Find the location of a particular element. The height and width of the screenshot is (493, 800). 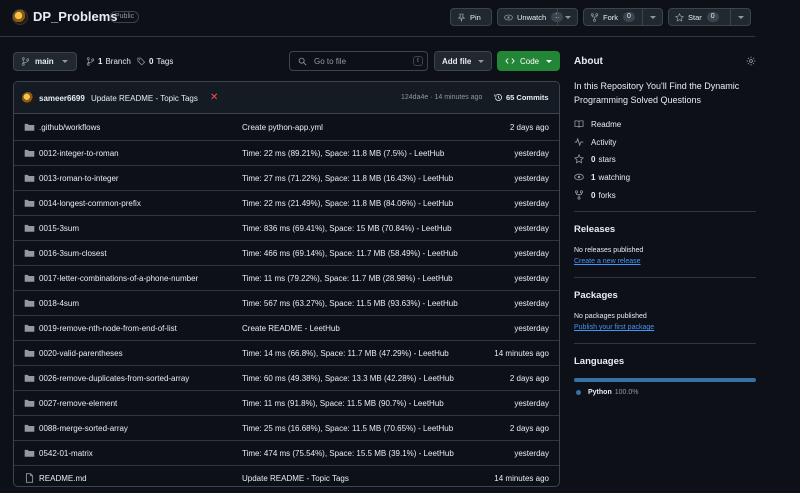

repo-name: DP_Problems is located at coordinates (75, 16).